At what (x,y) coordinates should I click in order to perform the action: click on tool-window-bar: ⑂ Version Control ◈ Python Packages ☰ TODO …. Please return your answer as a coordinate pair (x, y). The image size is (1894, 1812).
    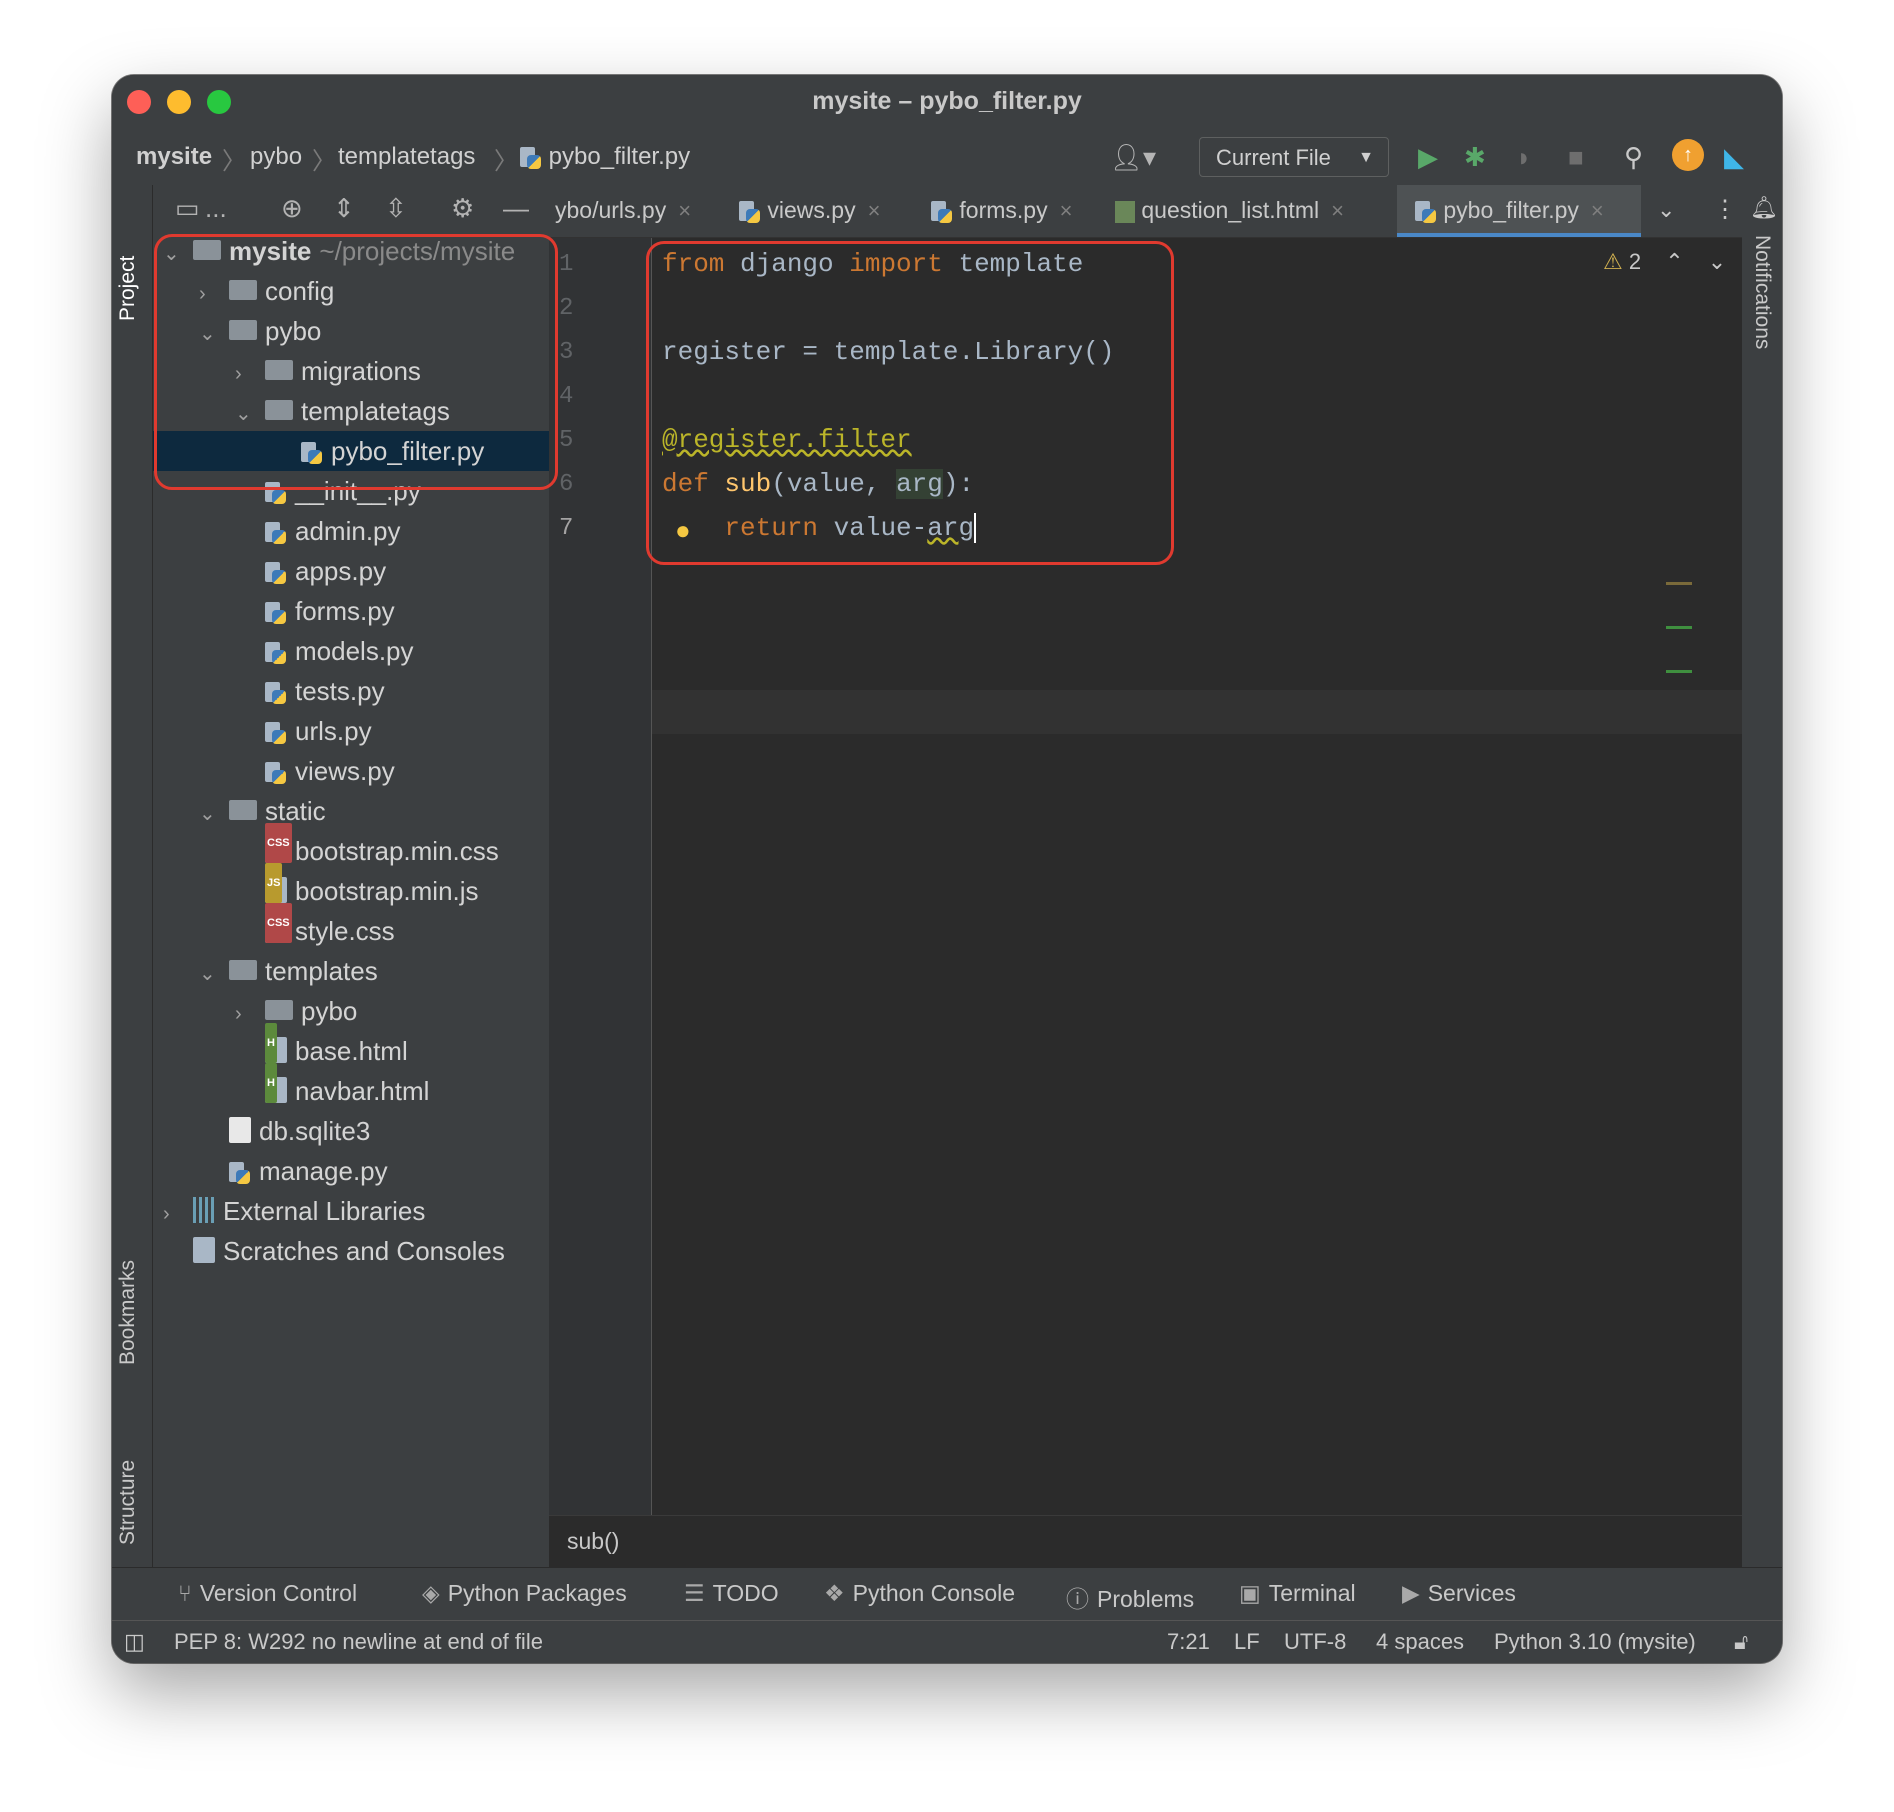
    Looking at the image, I should click on (947, 1593).